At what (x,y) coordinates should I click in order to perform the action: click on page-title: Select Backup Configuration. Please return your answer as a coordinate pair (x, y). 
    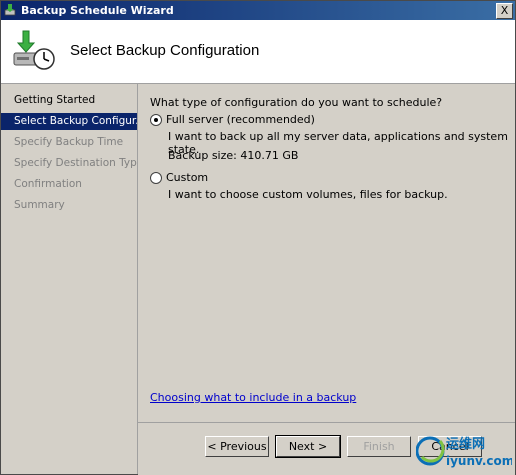
    Looking at the image, I should click on (165, 50).